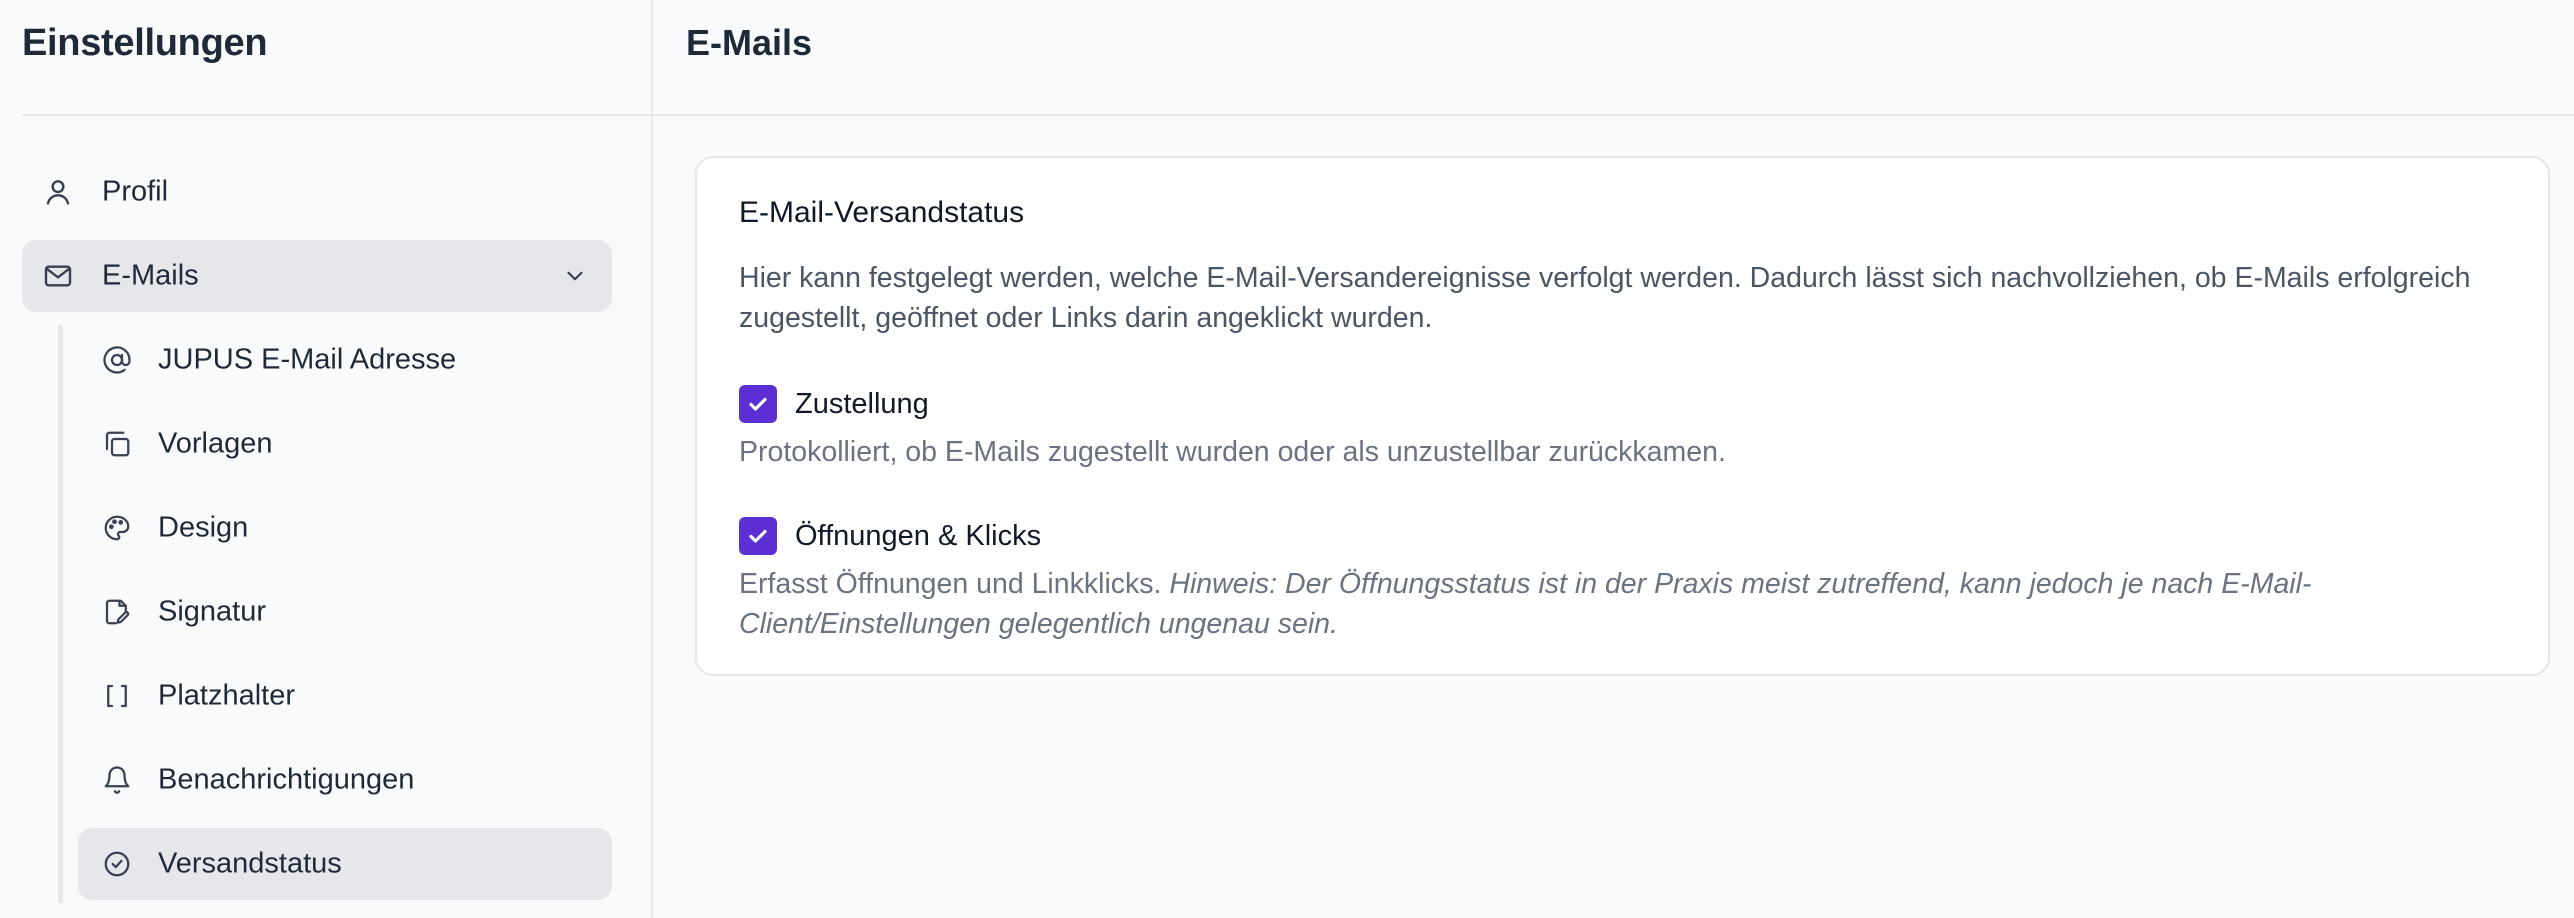 Image resolution: width=2574 pixels, height=918 pixels. I want to click on sidebar-item-label: E-Mails, so click(150, 275).